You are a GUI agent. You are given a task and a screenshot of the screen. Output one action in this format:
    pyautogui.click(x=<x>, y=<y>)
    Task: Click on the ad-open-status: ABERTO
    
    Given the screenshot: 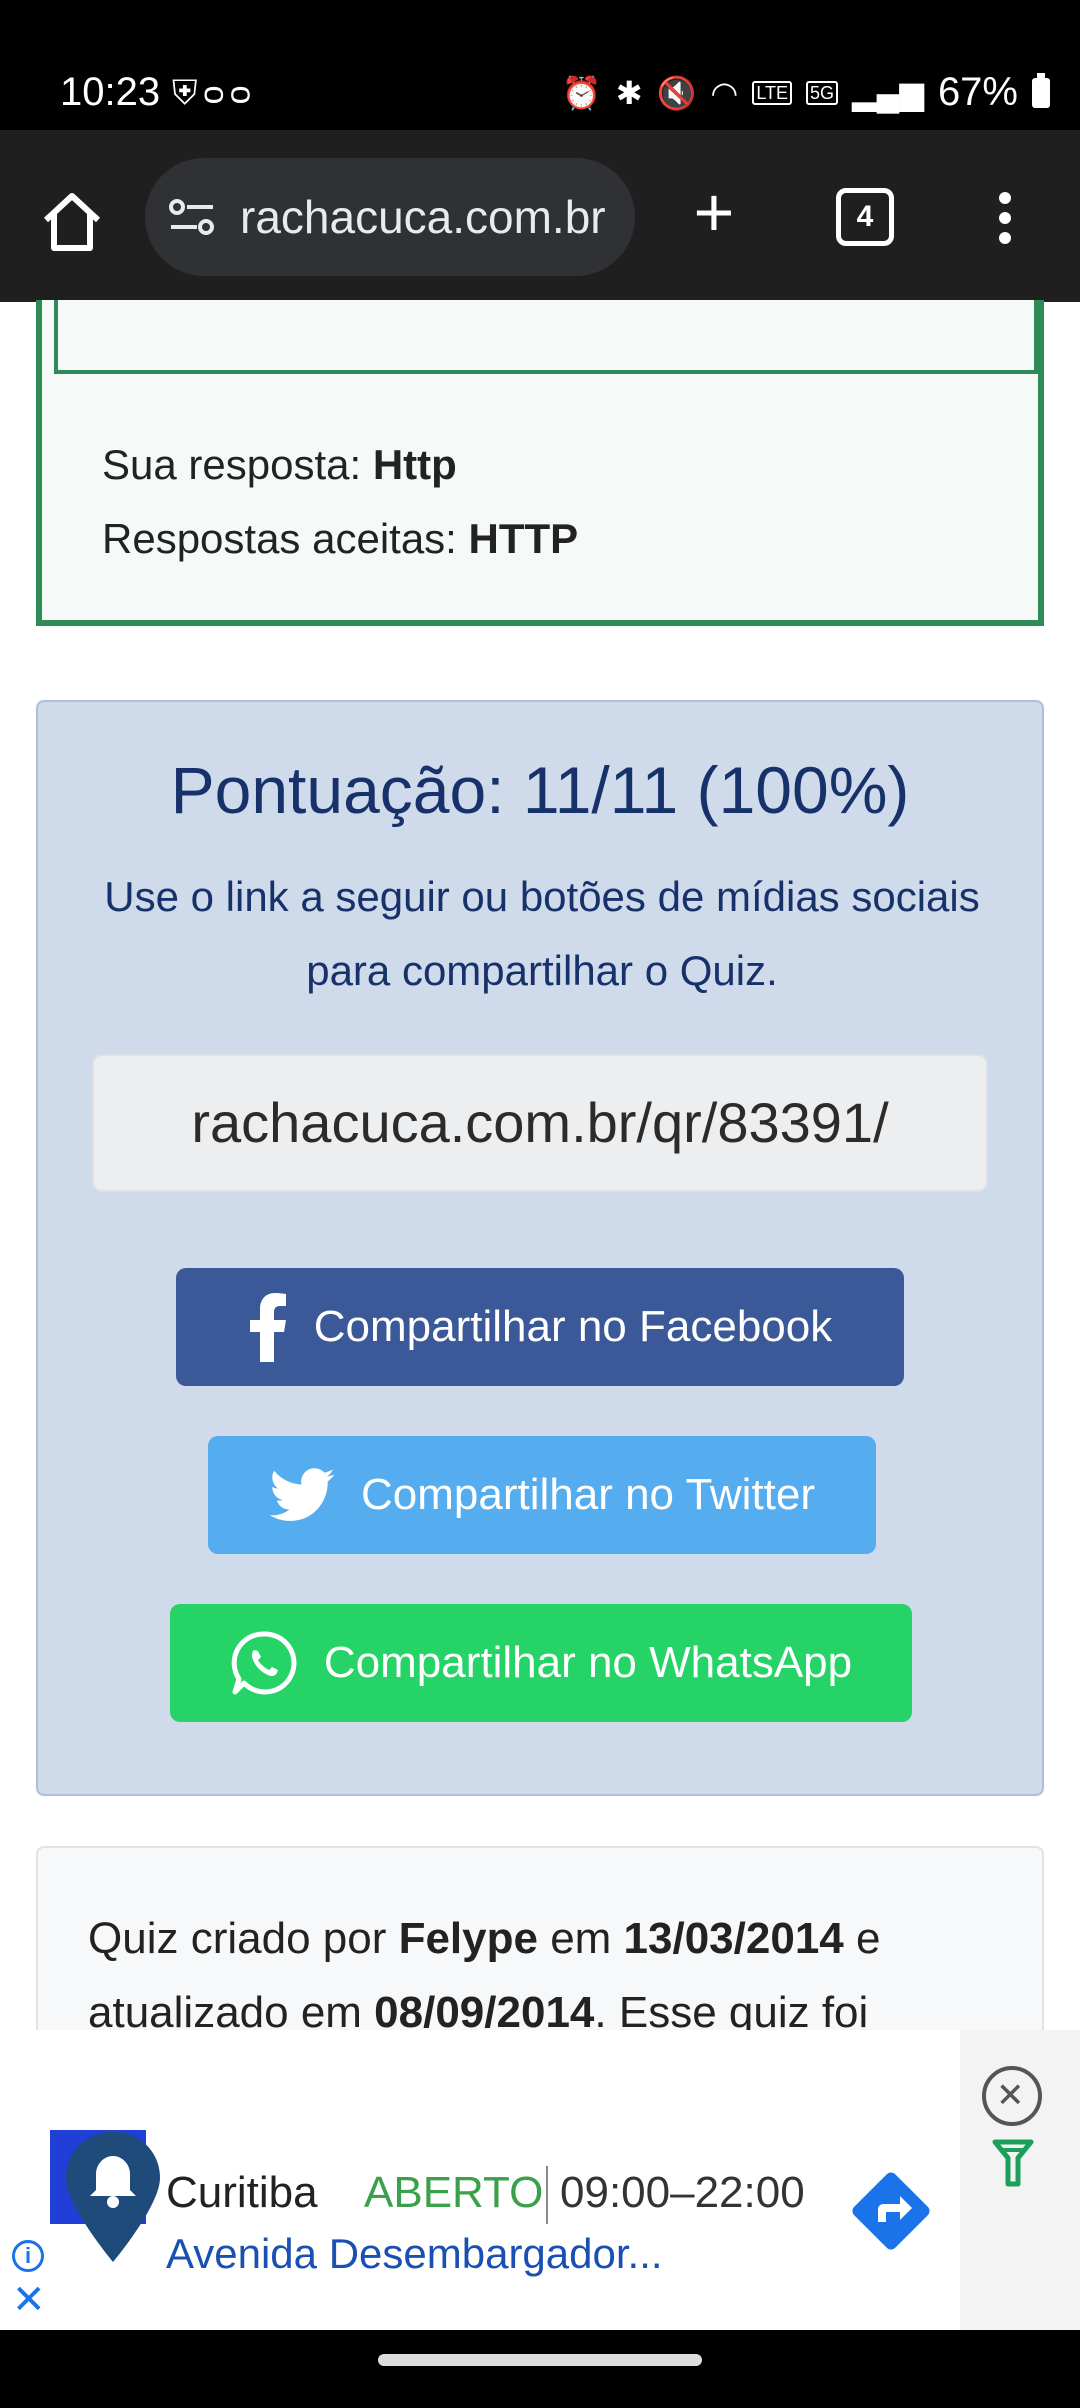 What is the action you would take?
    pyautogui.click(x=454, y=2192)
    